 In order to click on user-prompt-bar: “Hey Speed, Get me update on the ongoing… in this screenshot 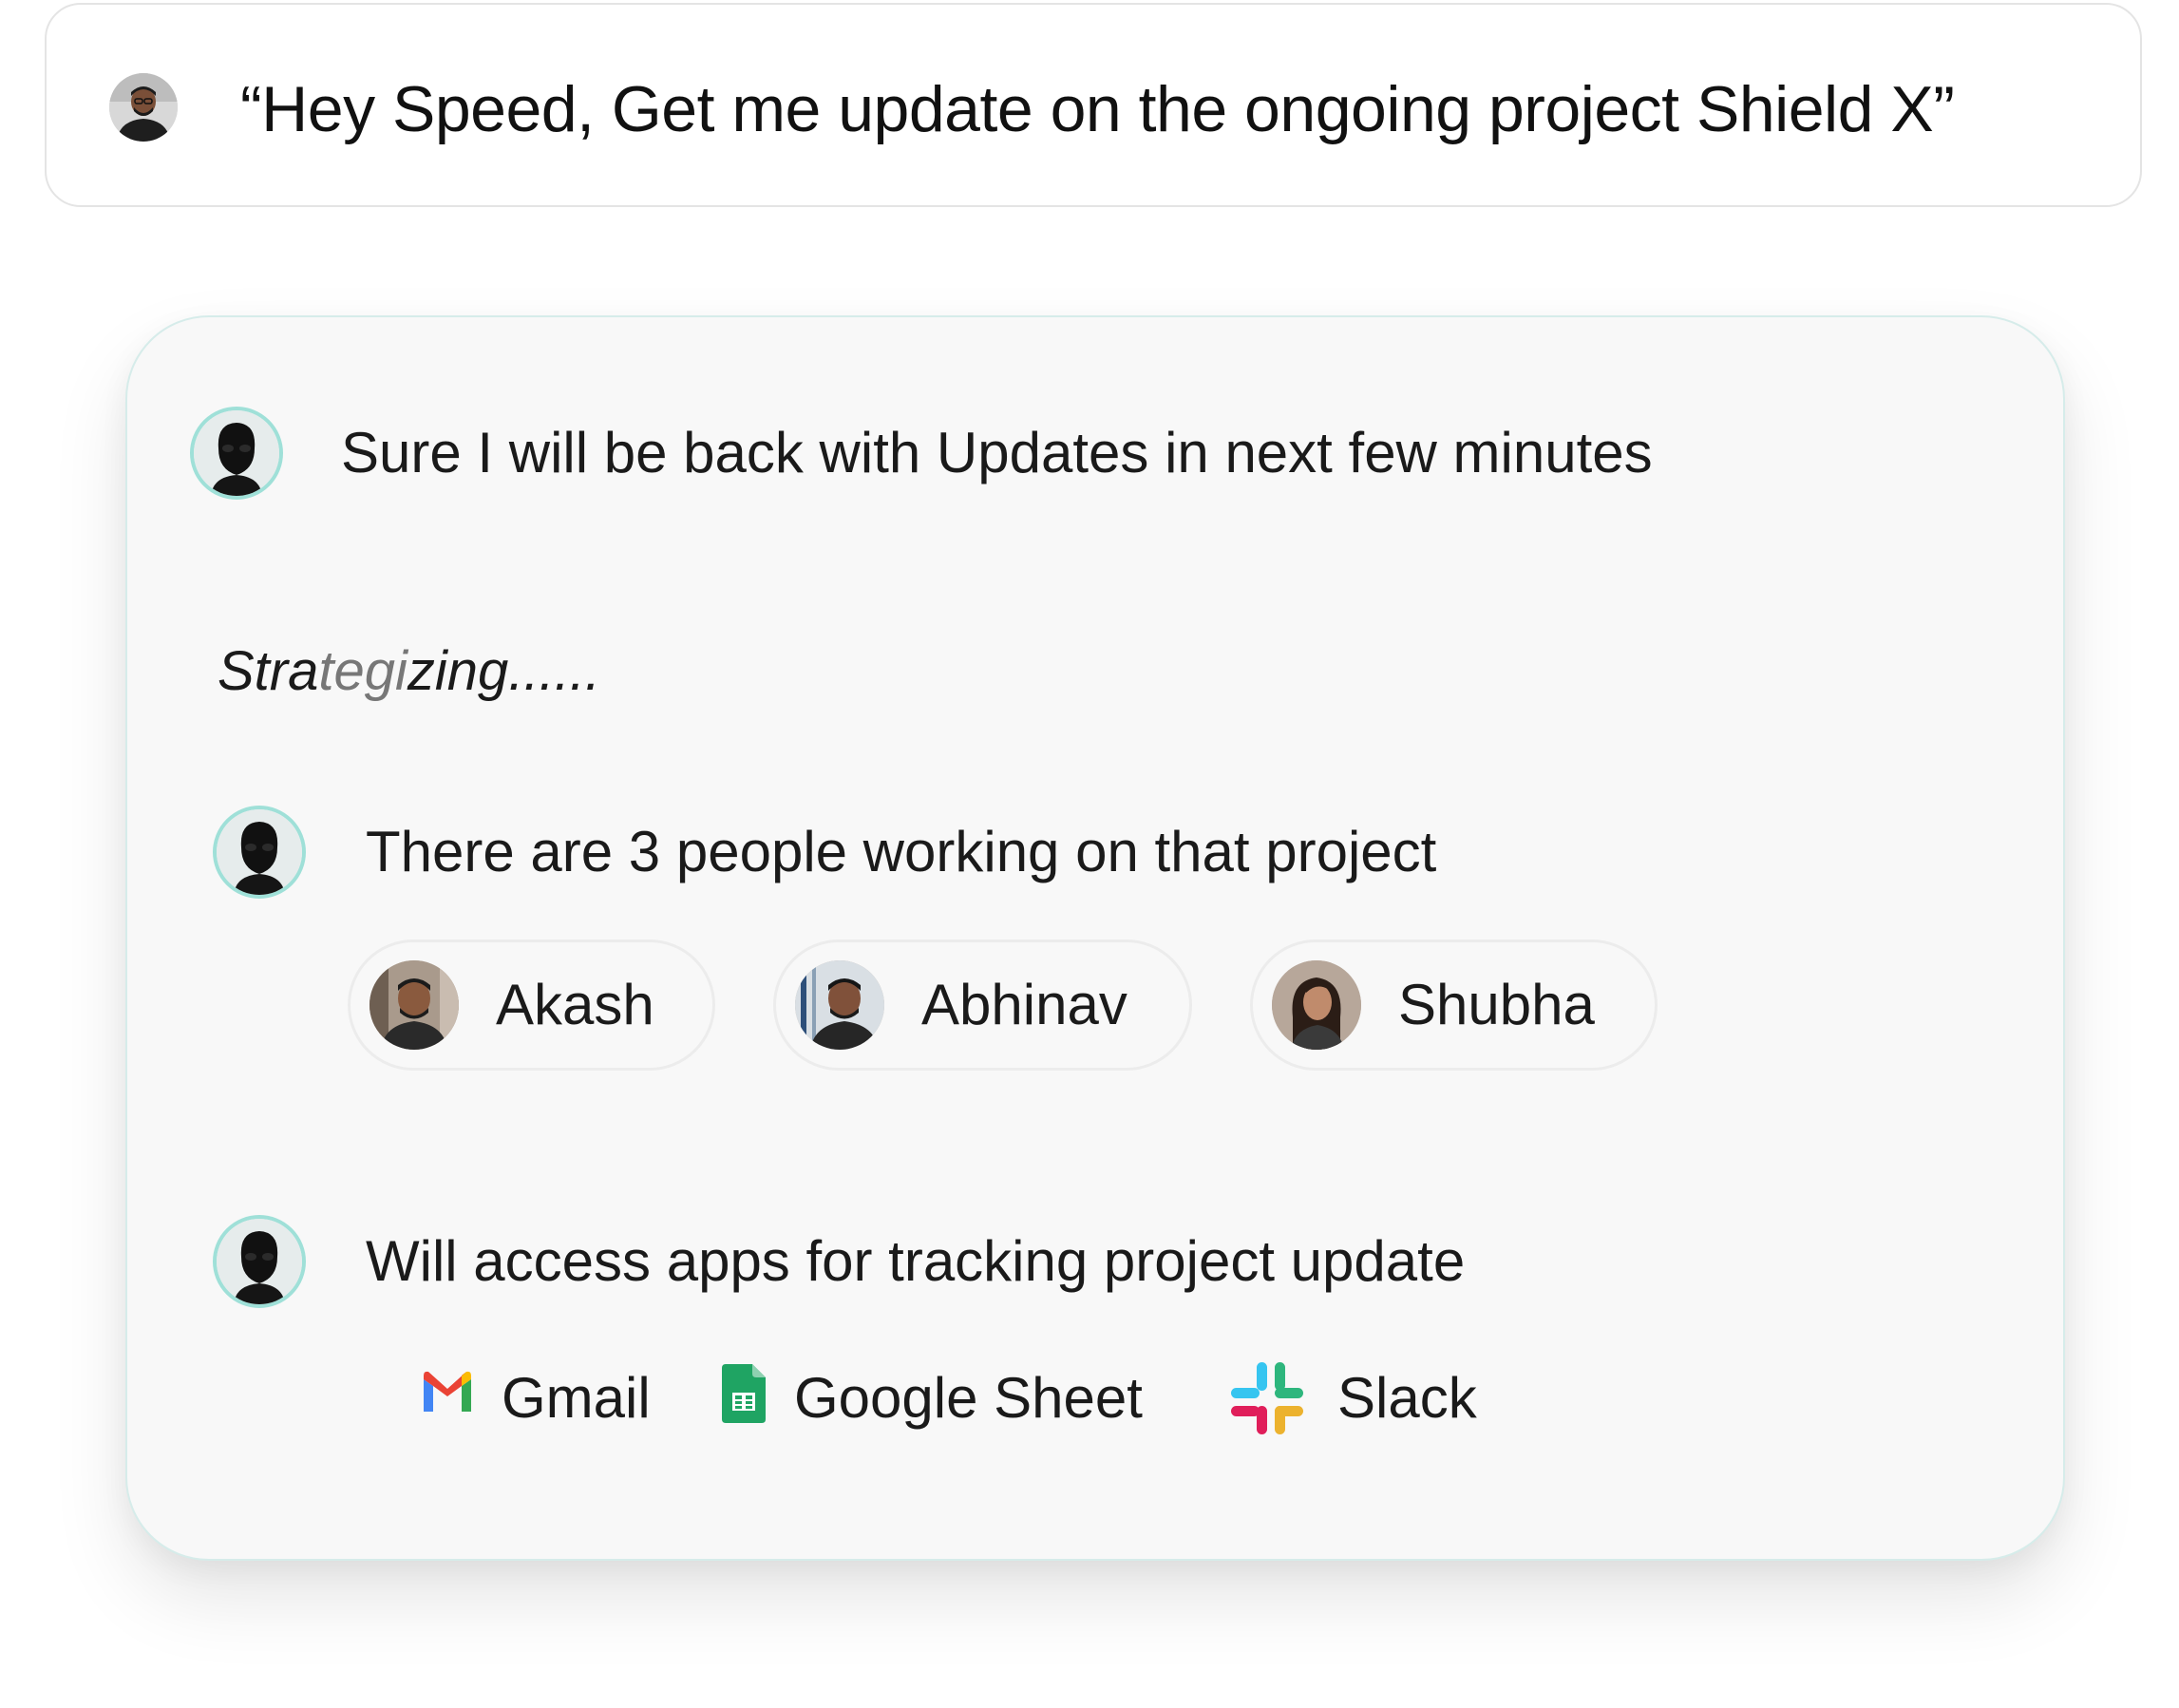, I will do `click(1093, 105)`.